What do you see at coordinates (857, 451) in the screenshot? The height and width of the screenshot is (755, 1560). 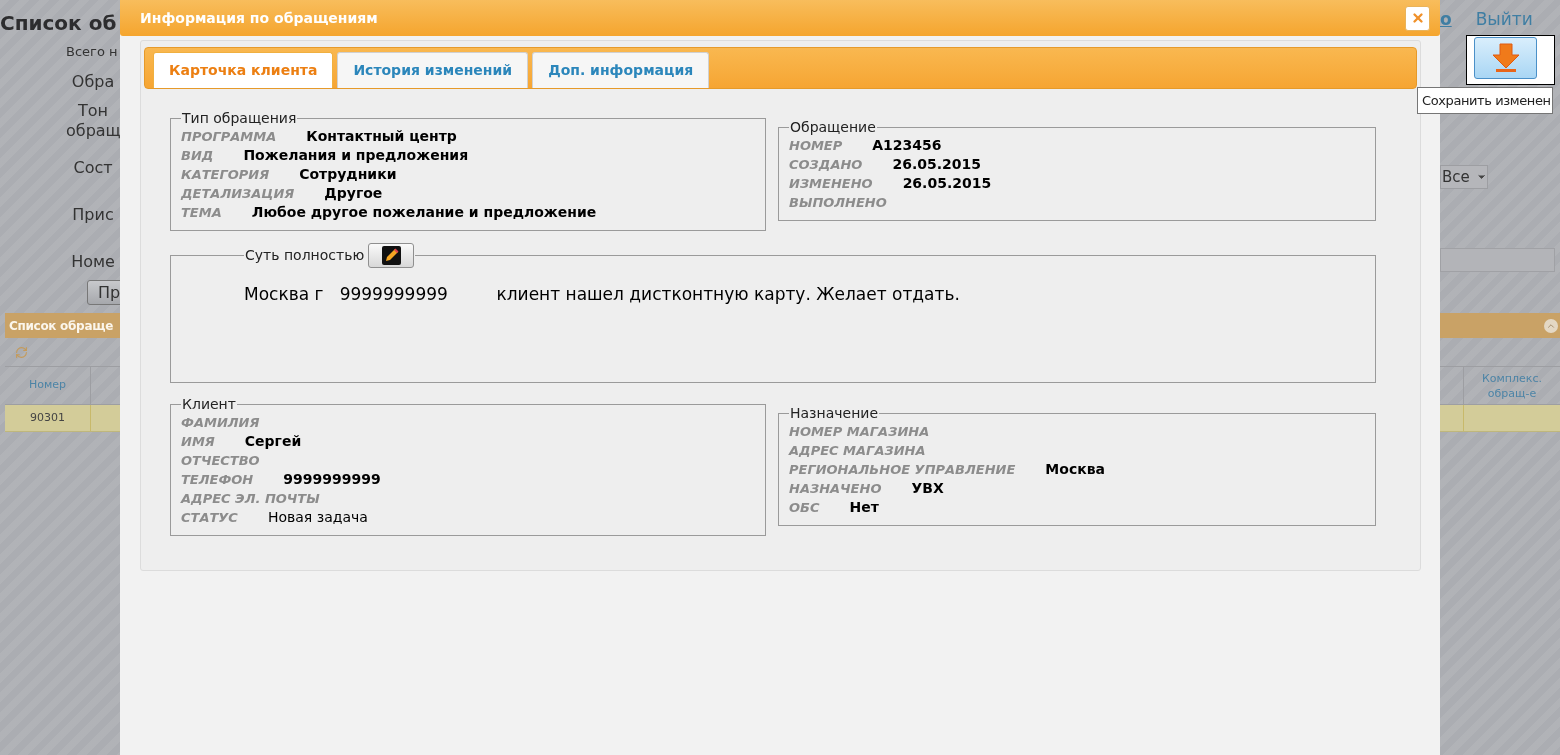 I see `field-label: АДРЕС МАГАЗИНА` at bounding box center [857, 451].